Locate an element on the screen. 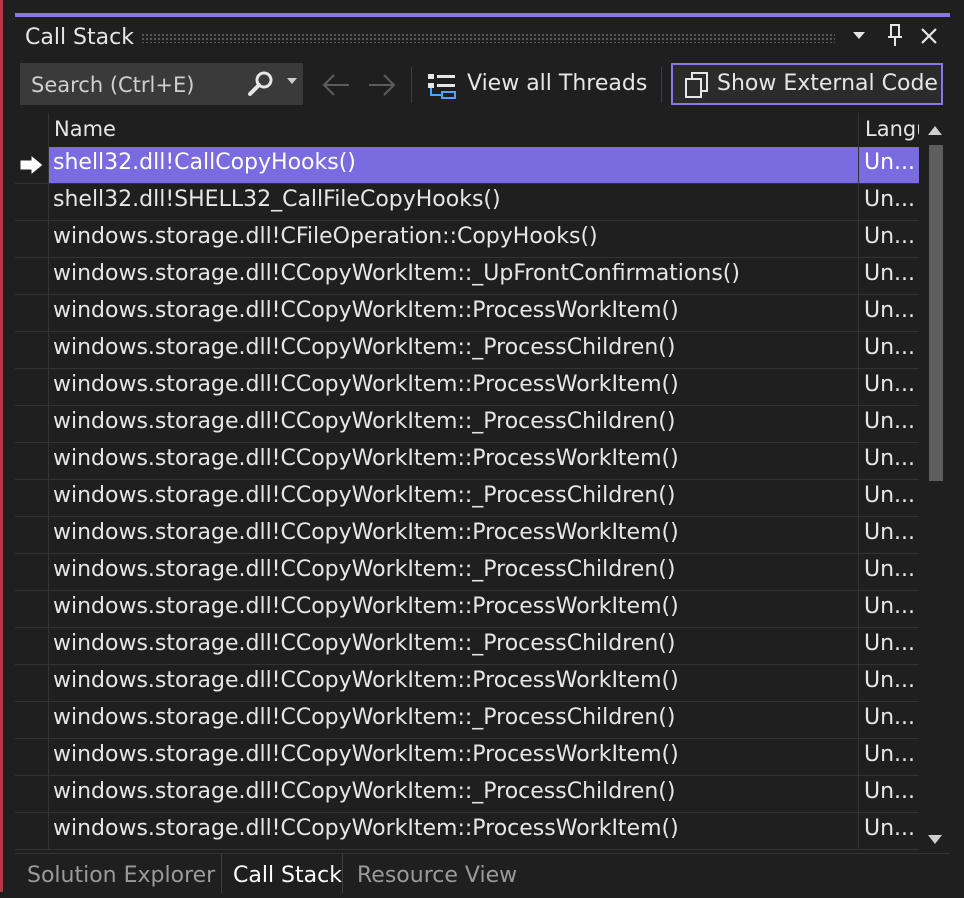 This screenshot has height=898, width=964. scroll-down-arrow-icon is located at coordinates (935, 840).